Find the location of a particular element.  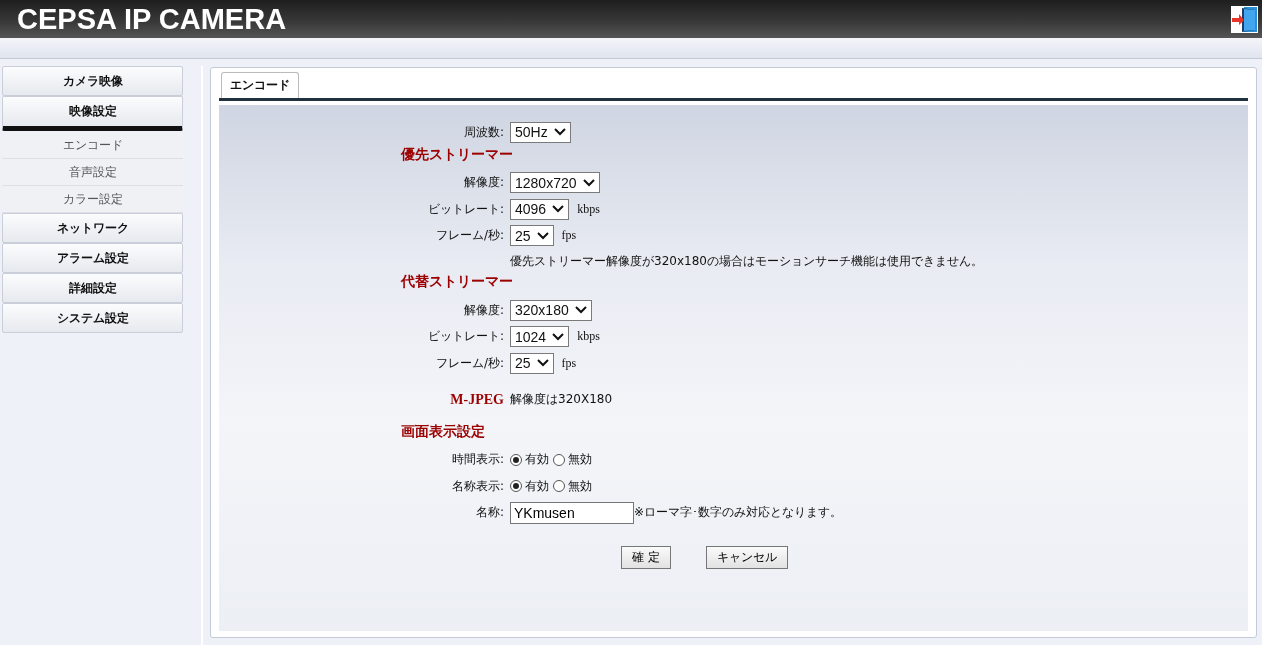

dropdown: 1280x720 is located at coordinates (555, 183).